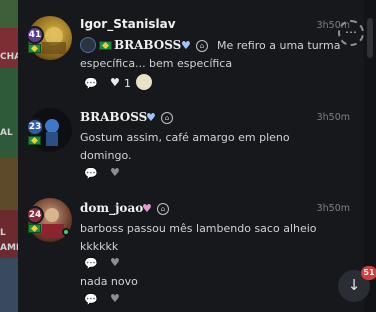 This screenshot has width=376, height=312. I want to click on map-label: L, so click(3, 233).